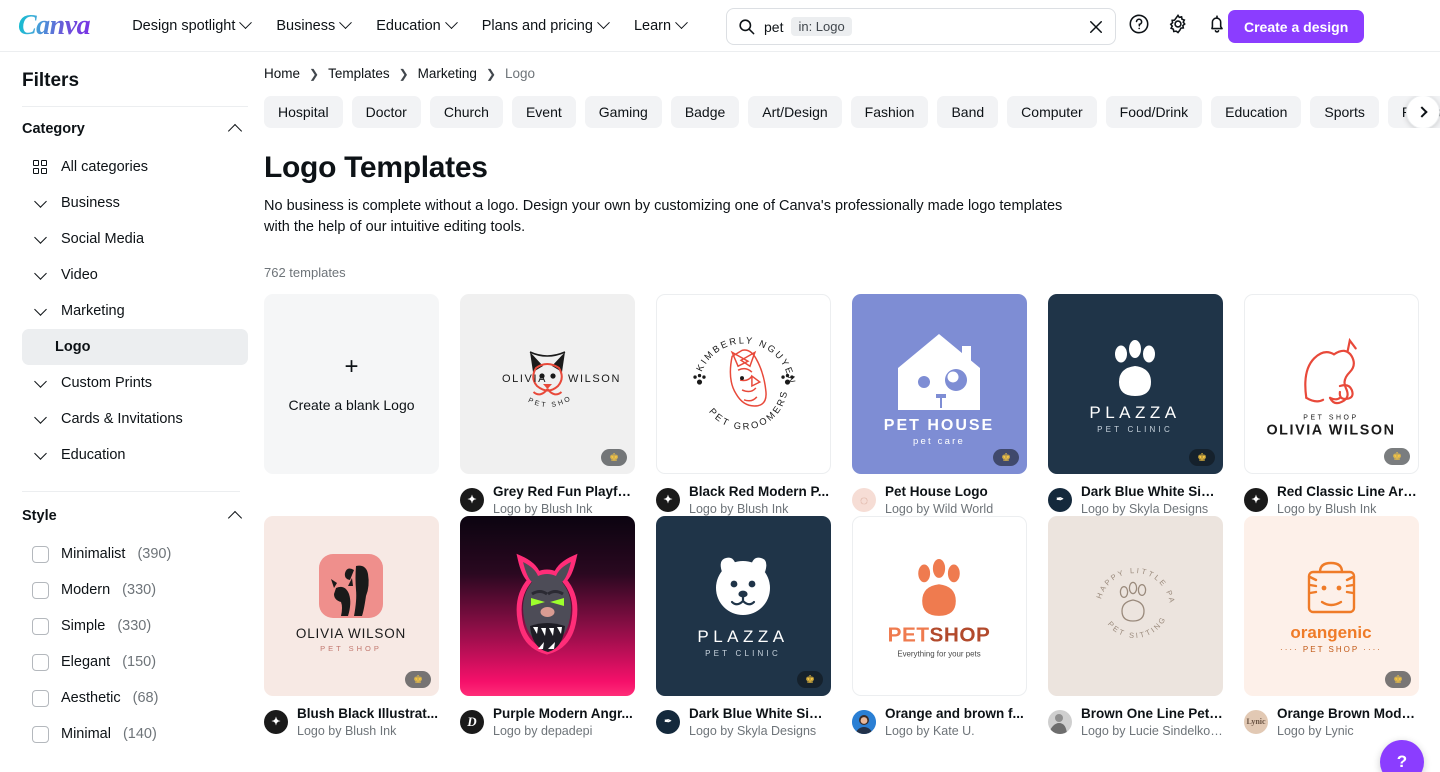 The height and width of the screenshot is (772, 1440). What do you see at coordinates (135, 203) in the screenshot?
I see `sidebar-item-business: Business` at bounding box center [135, 203].